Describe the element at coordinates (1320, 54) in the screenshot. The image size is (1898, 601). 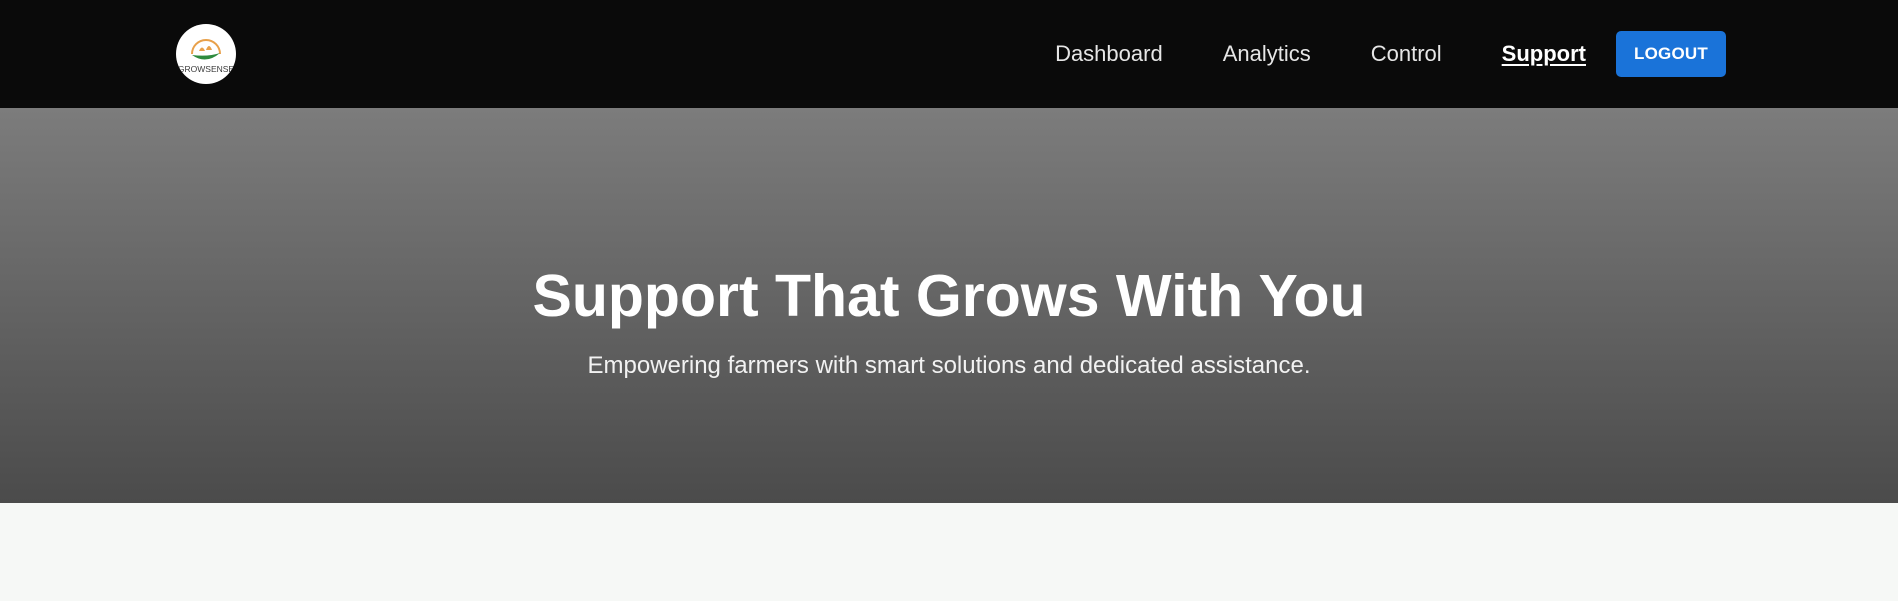
I see `main-nav: Dashboard Analytics Control Support` at that location.